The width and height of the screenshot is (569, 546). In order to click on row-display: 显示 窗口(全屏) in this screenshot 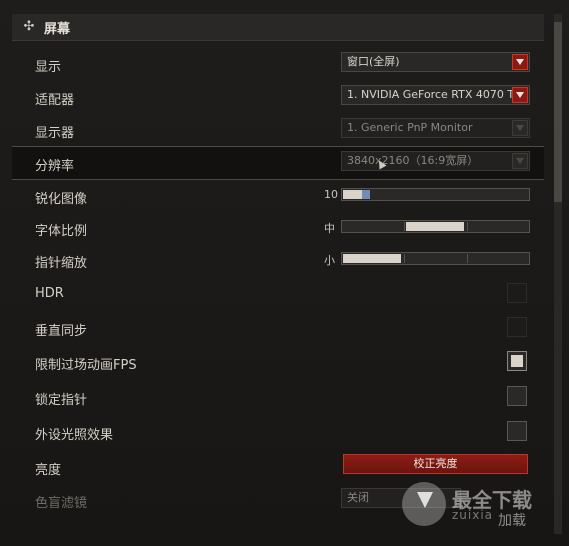, I will do `click(278, 64)`.